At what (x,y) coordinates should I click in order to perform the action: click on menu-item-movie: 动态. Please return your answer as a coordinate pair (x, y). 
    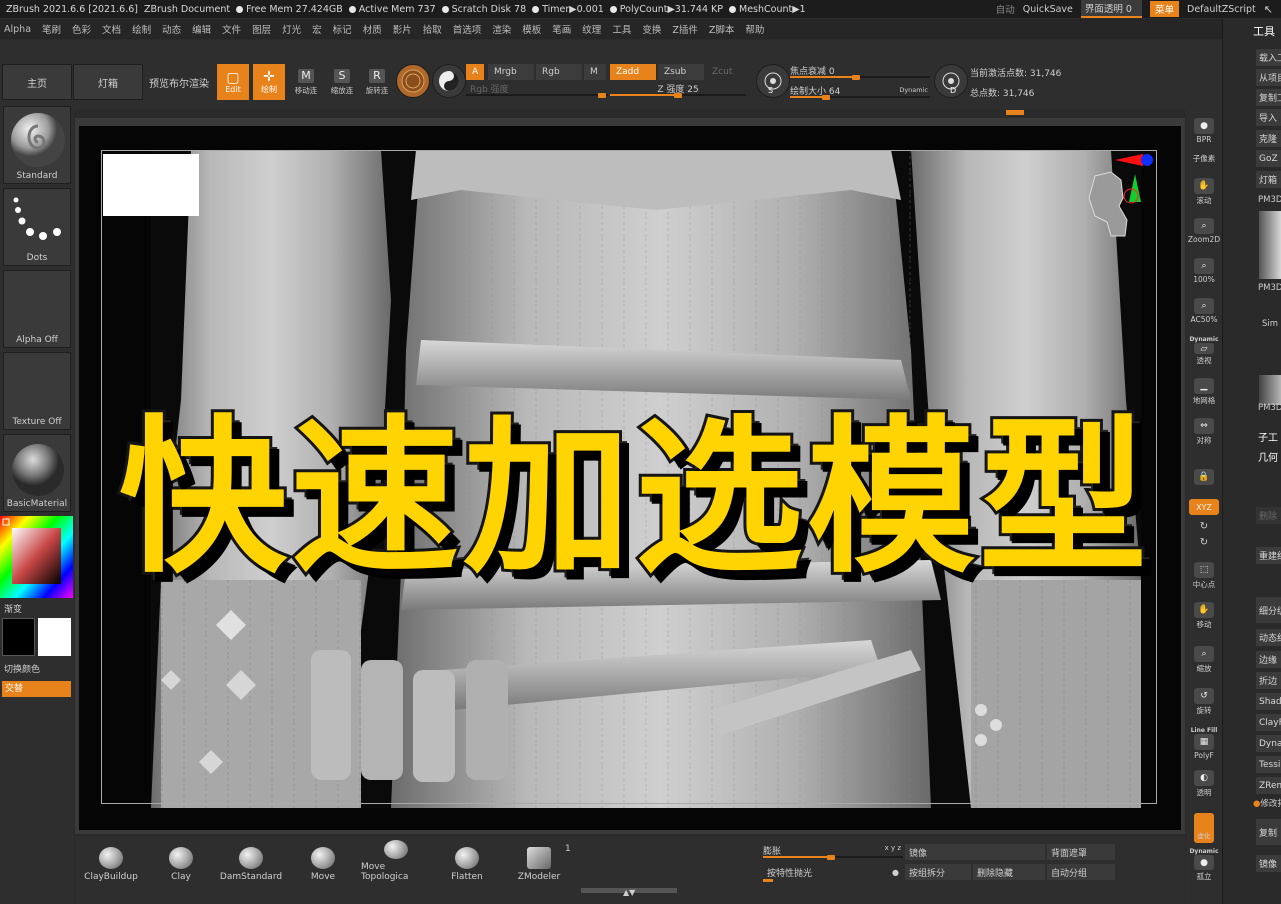
    Looking at the image, I should click on (171, 29).